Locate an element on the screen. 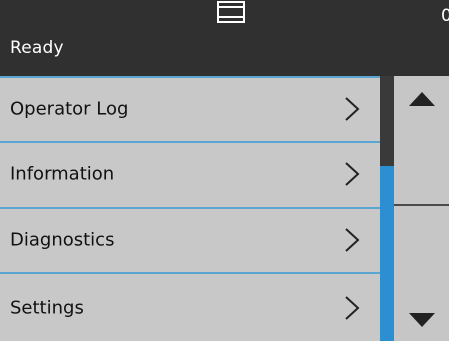  document-feed-icon is located at coordinates (231, 12).